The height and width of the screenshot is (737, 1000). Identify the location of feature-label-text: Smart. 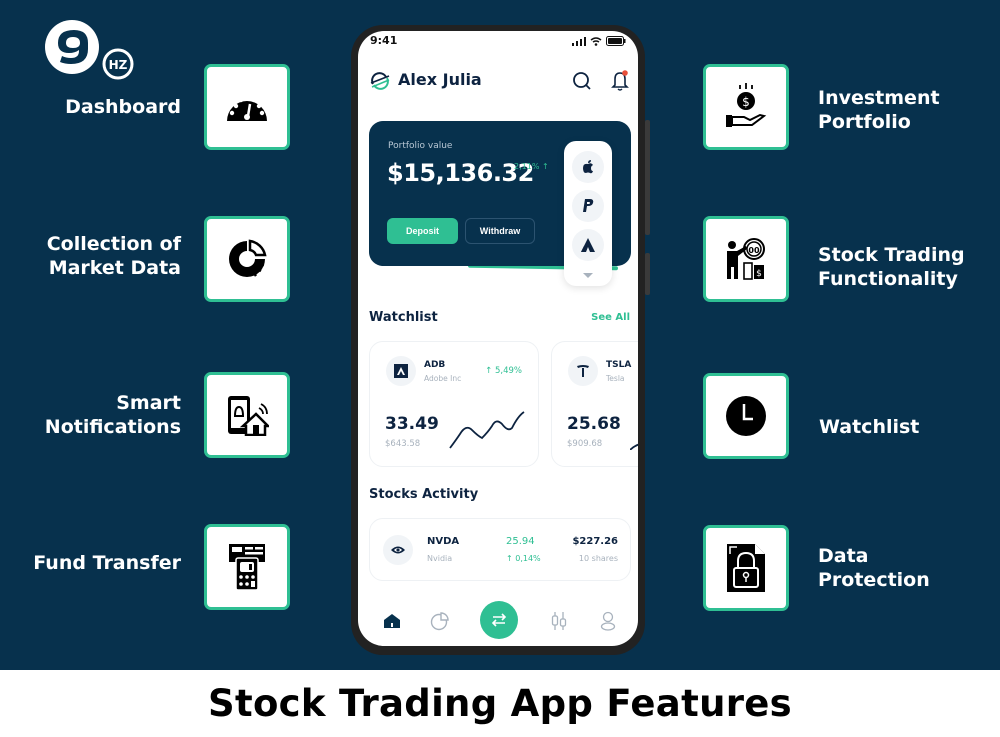
(148, 403).